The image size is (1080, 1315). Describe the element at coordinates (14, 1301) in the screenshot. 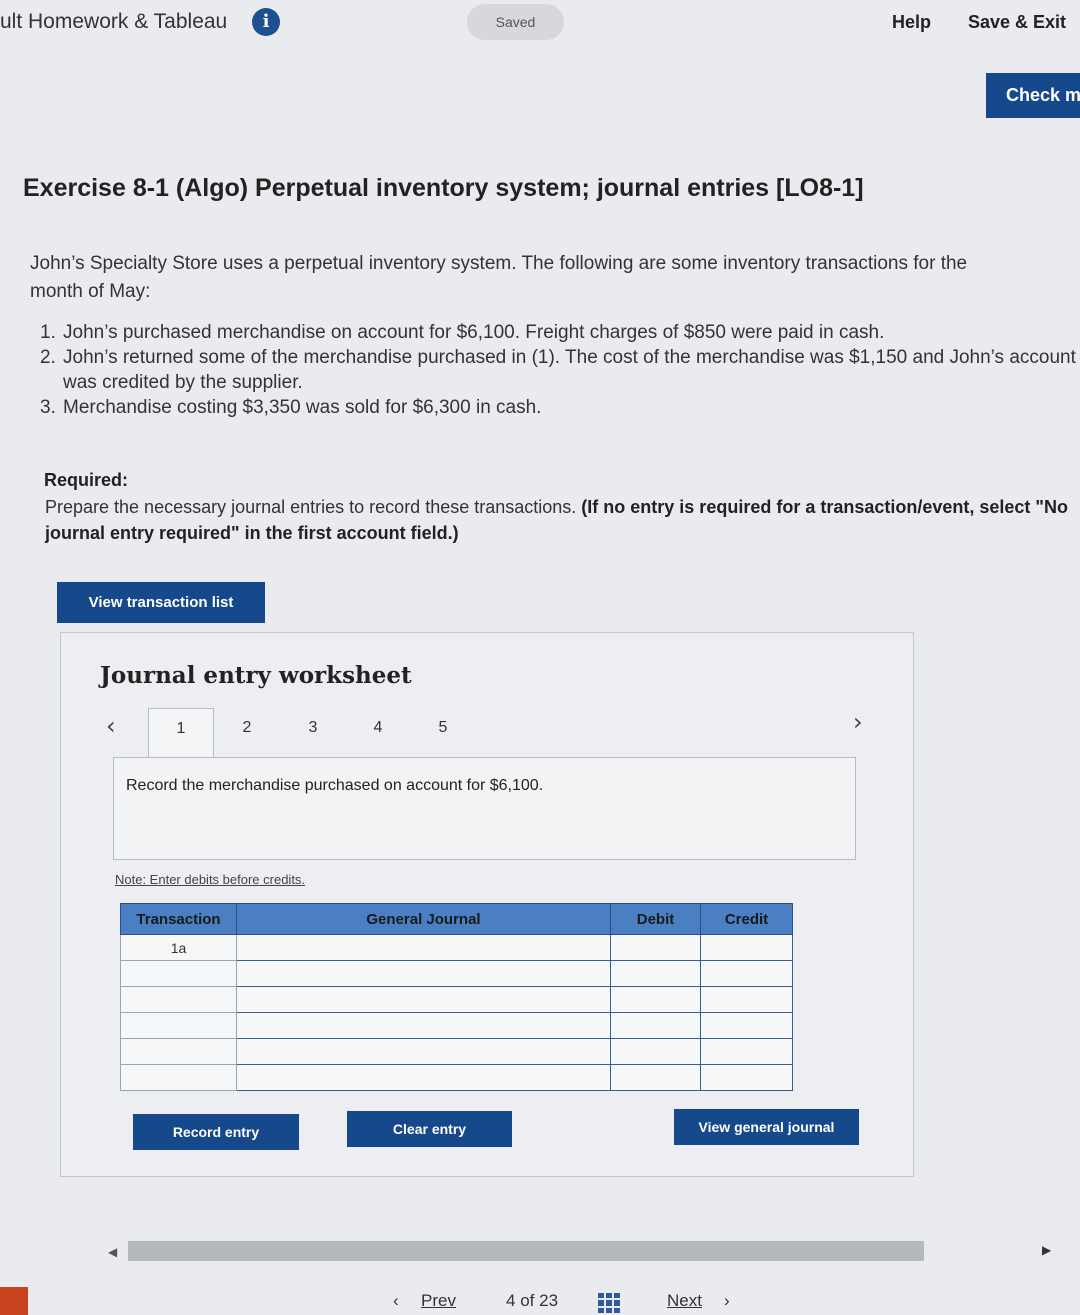

I see `logo-icon` at that location.